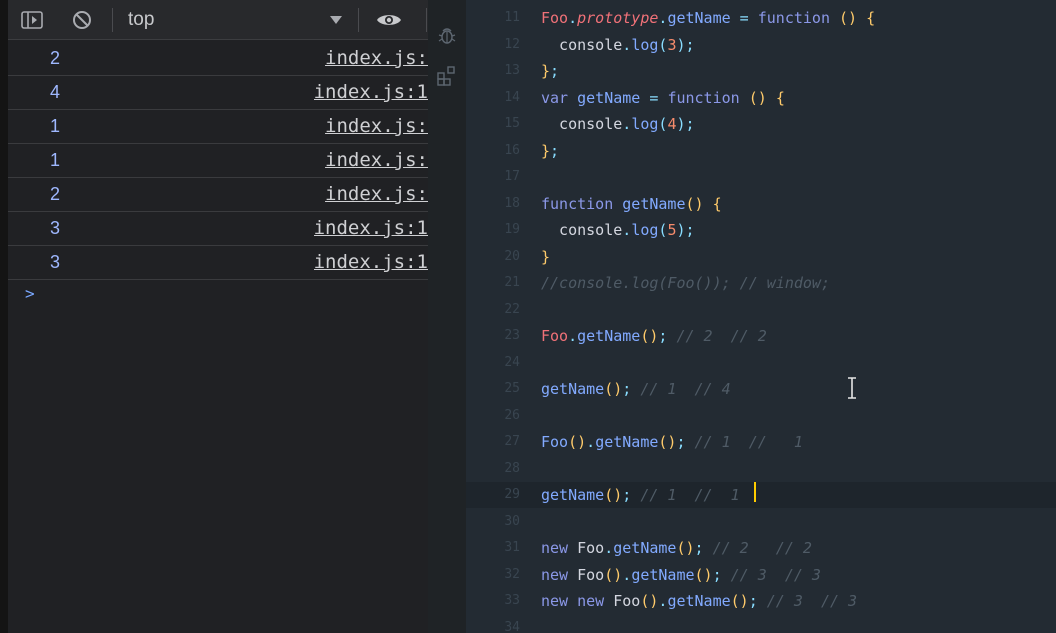 The image size is (1056, 633). I want to click on console-prompt: >, so click(30, 293).